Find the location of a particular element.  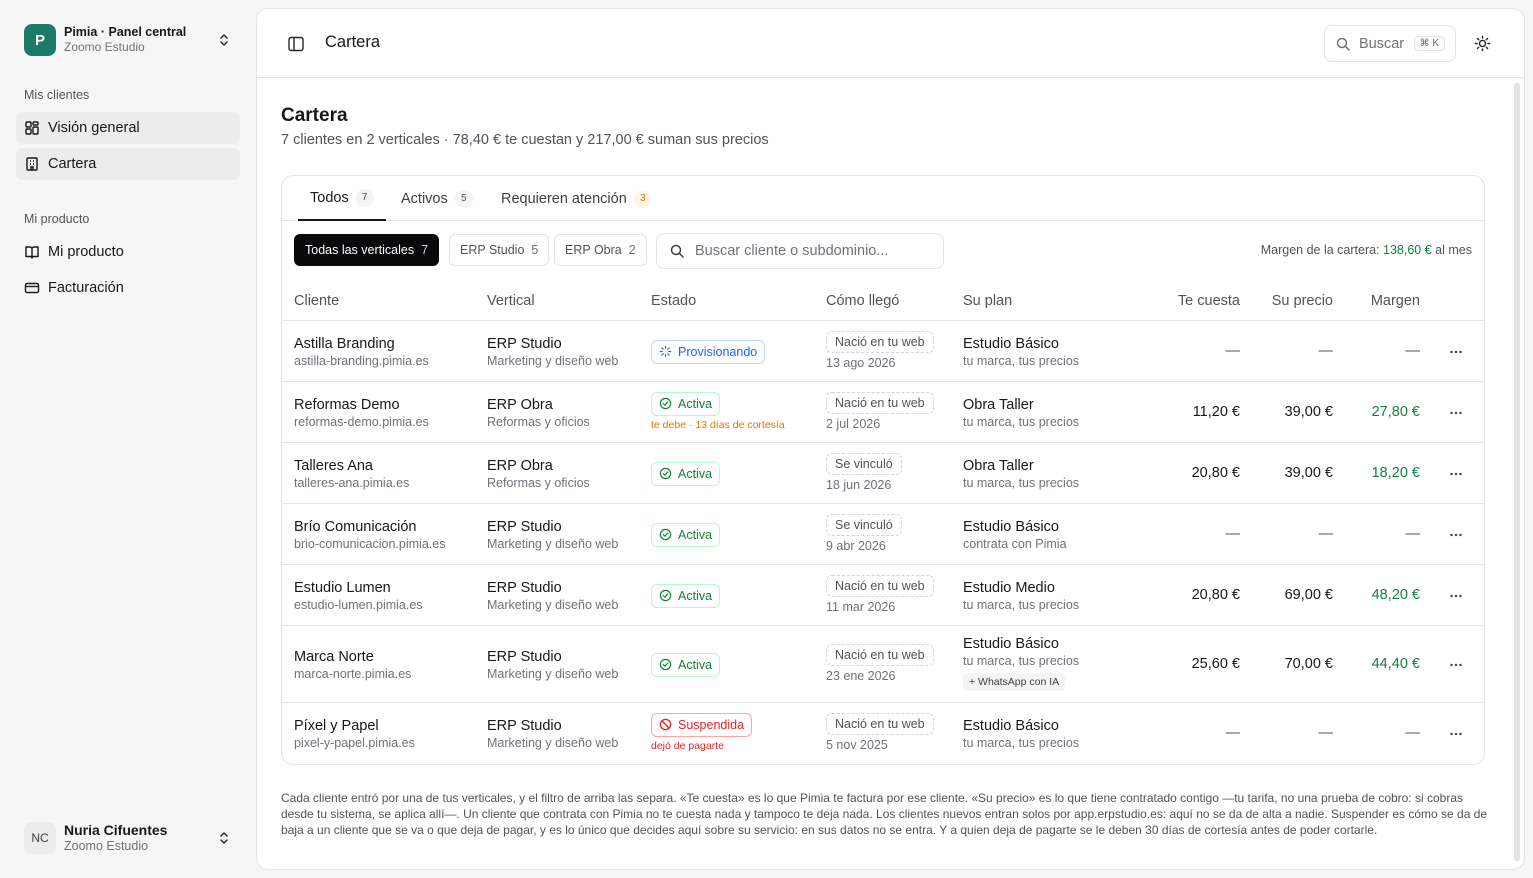

origin-date: 23 ene 2026 is located at coordinates (861, 675).